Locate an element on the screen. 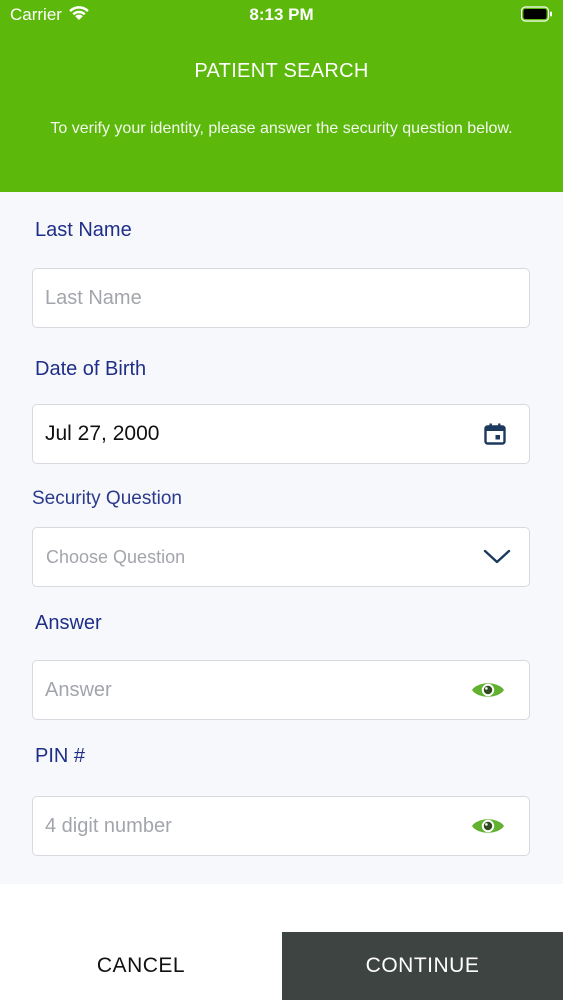 This screenshot has width=563, height=1000. security-question-placeholder: Choose Question is located at coordinates (116, 557).